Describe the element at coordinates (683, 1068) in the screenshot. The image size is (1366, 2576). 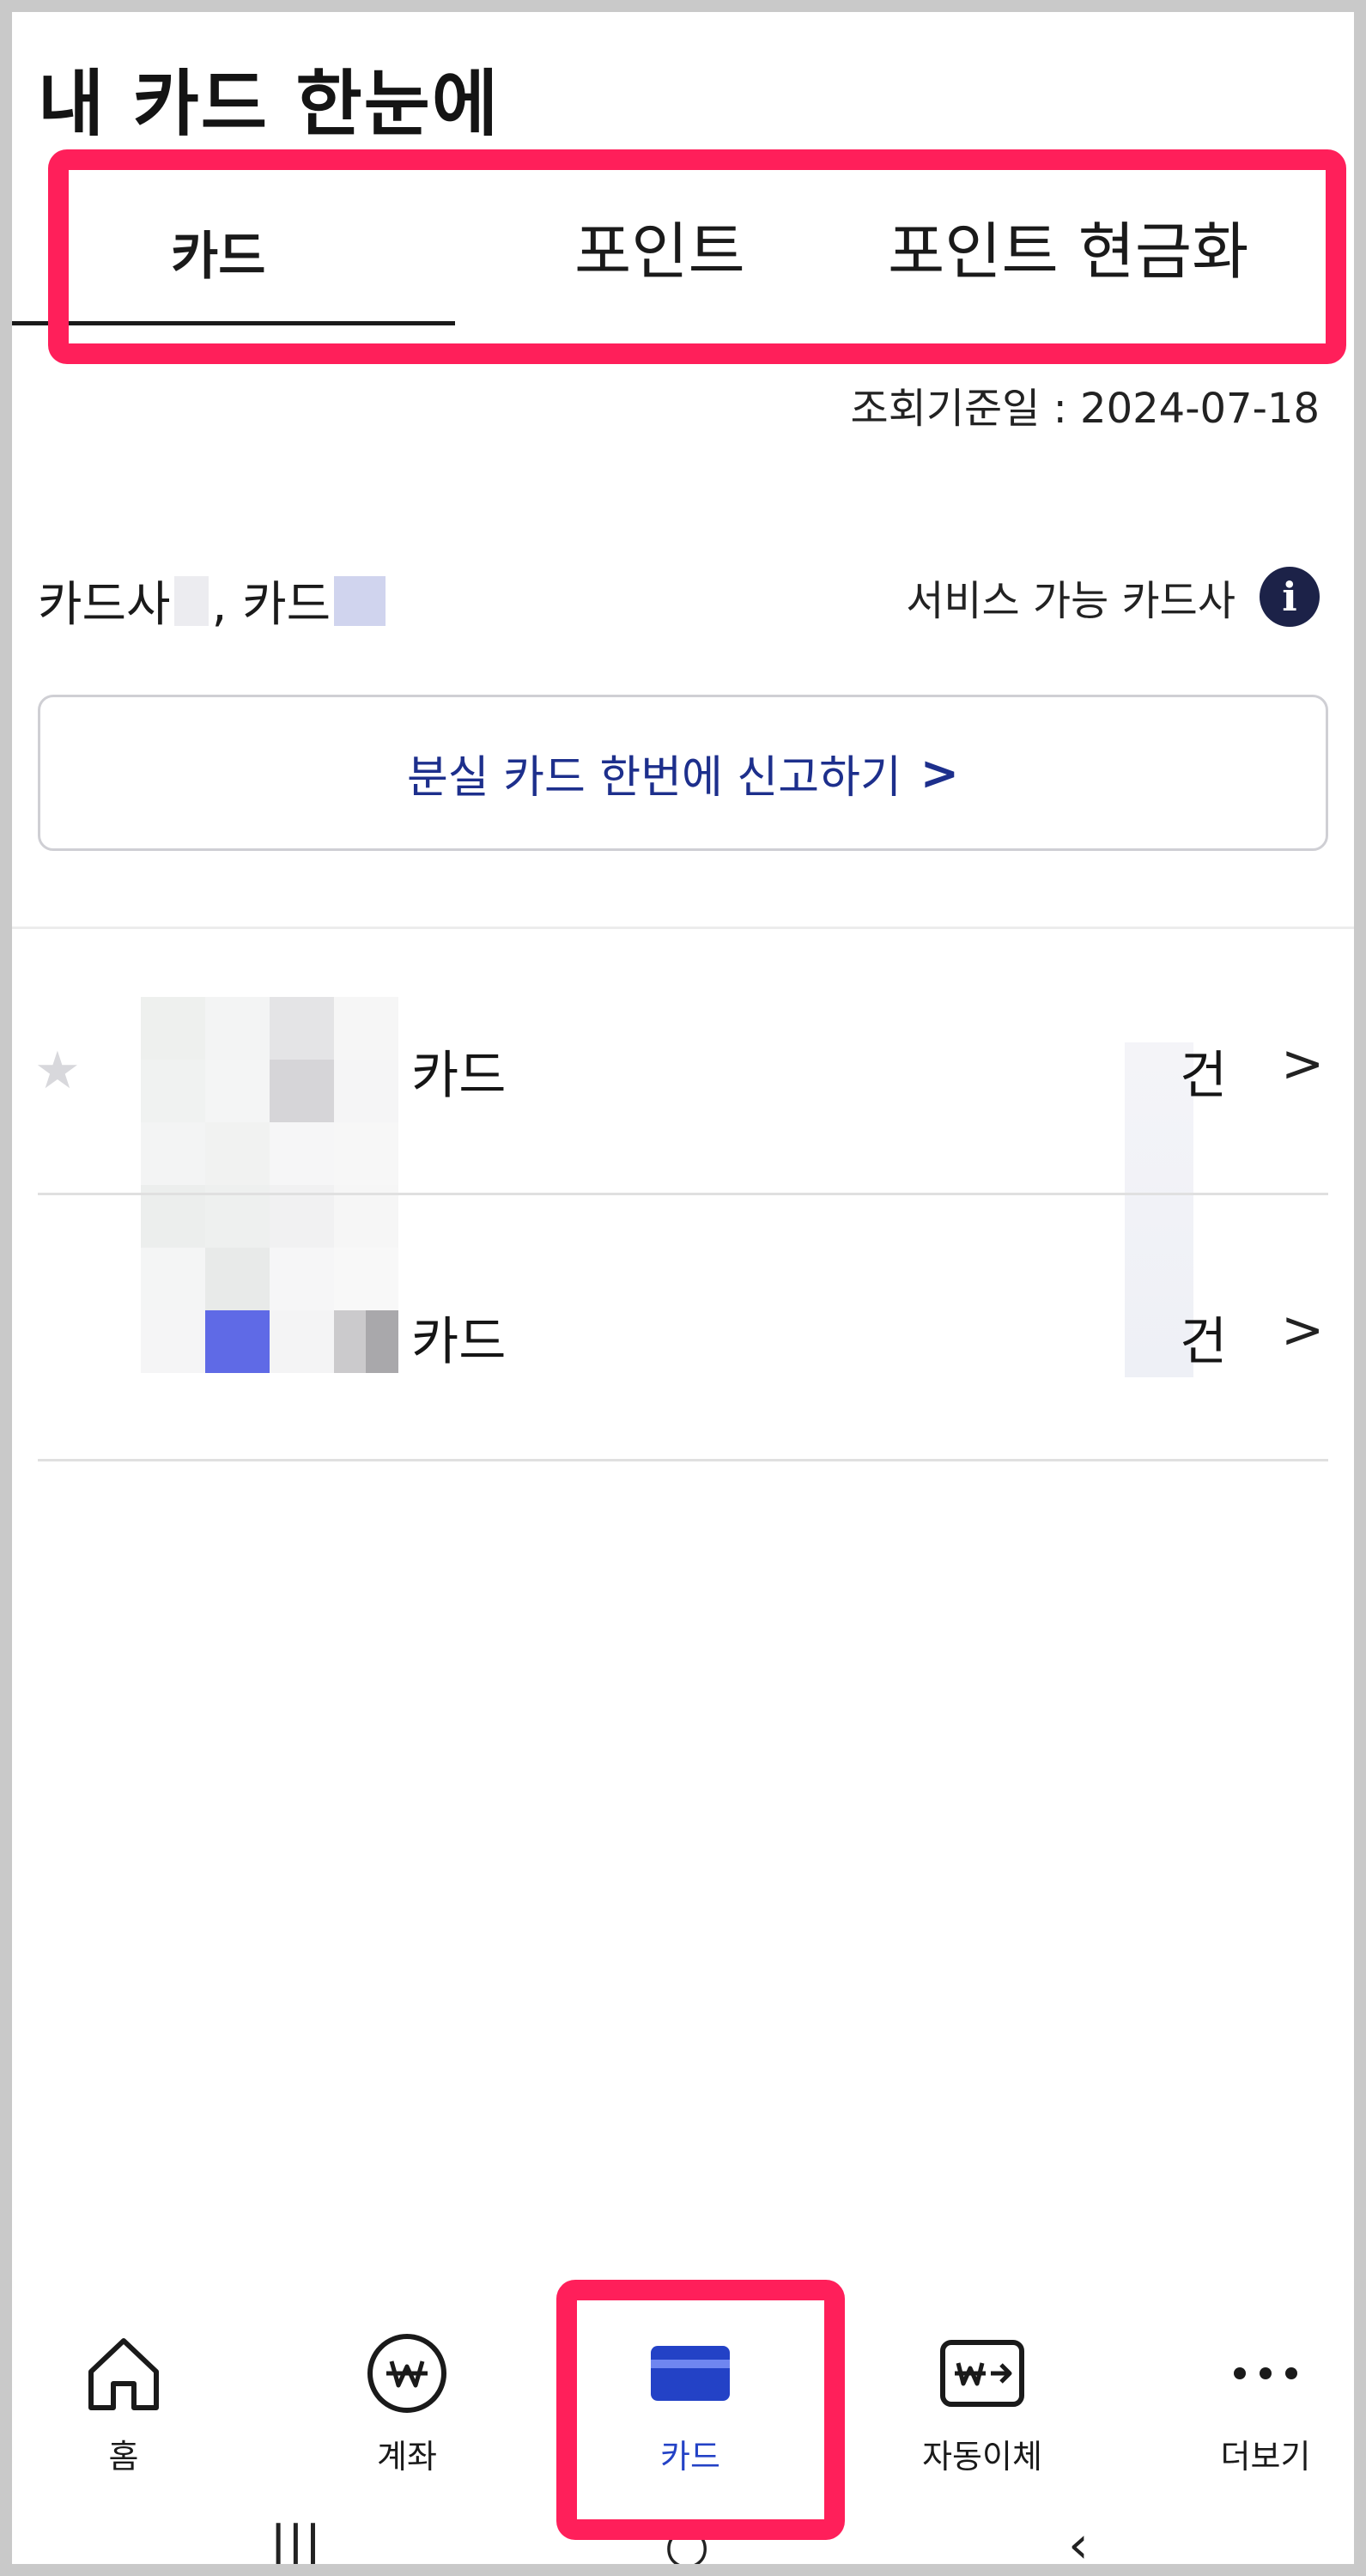
I see `card-issuer-row: ★ 카드 건 >` at that location.